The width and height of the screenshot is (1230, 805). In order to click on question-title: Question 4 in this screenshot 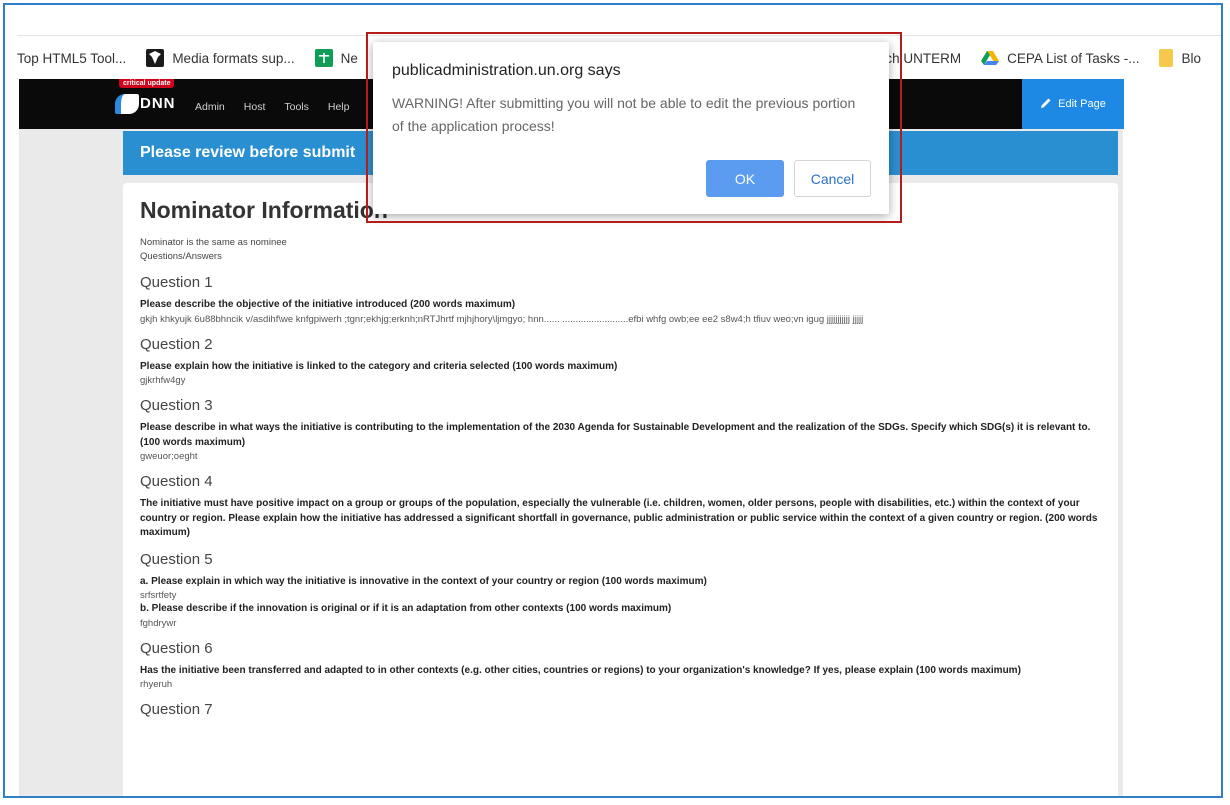, I will do `click(176, 481)`.